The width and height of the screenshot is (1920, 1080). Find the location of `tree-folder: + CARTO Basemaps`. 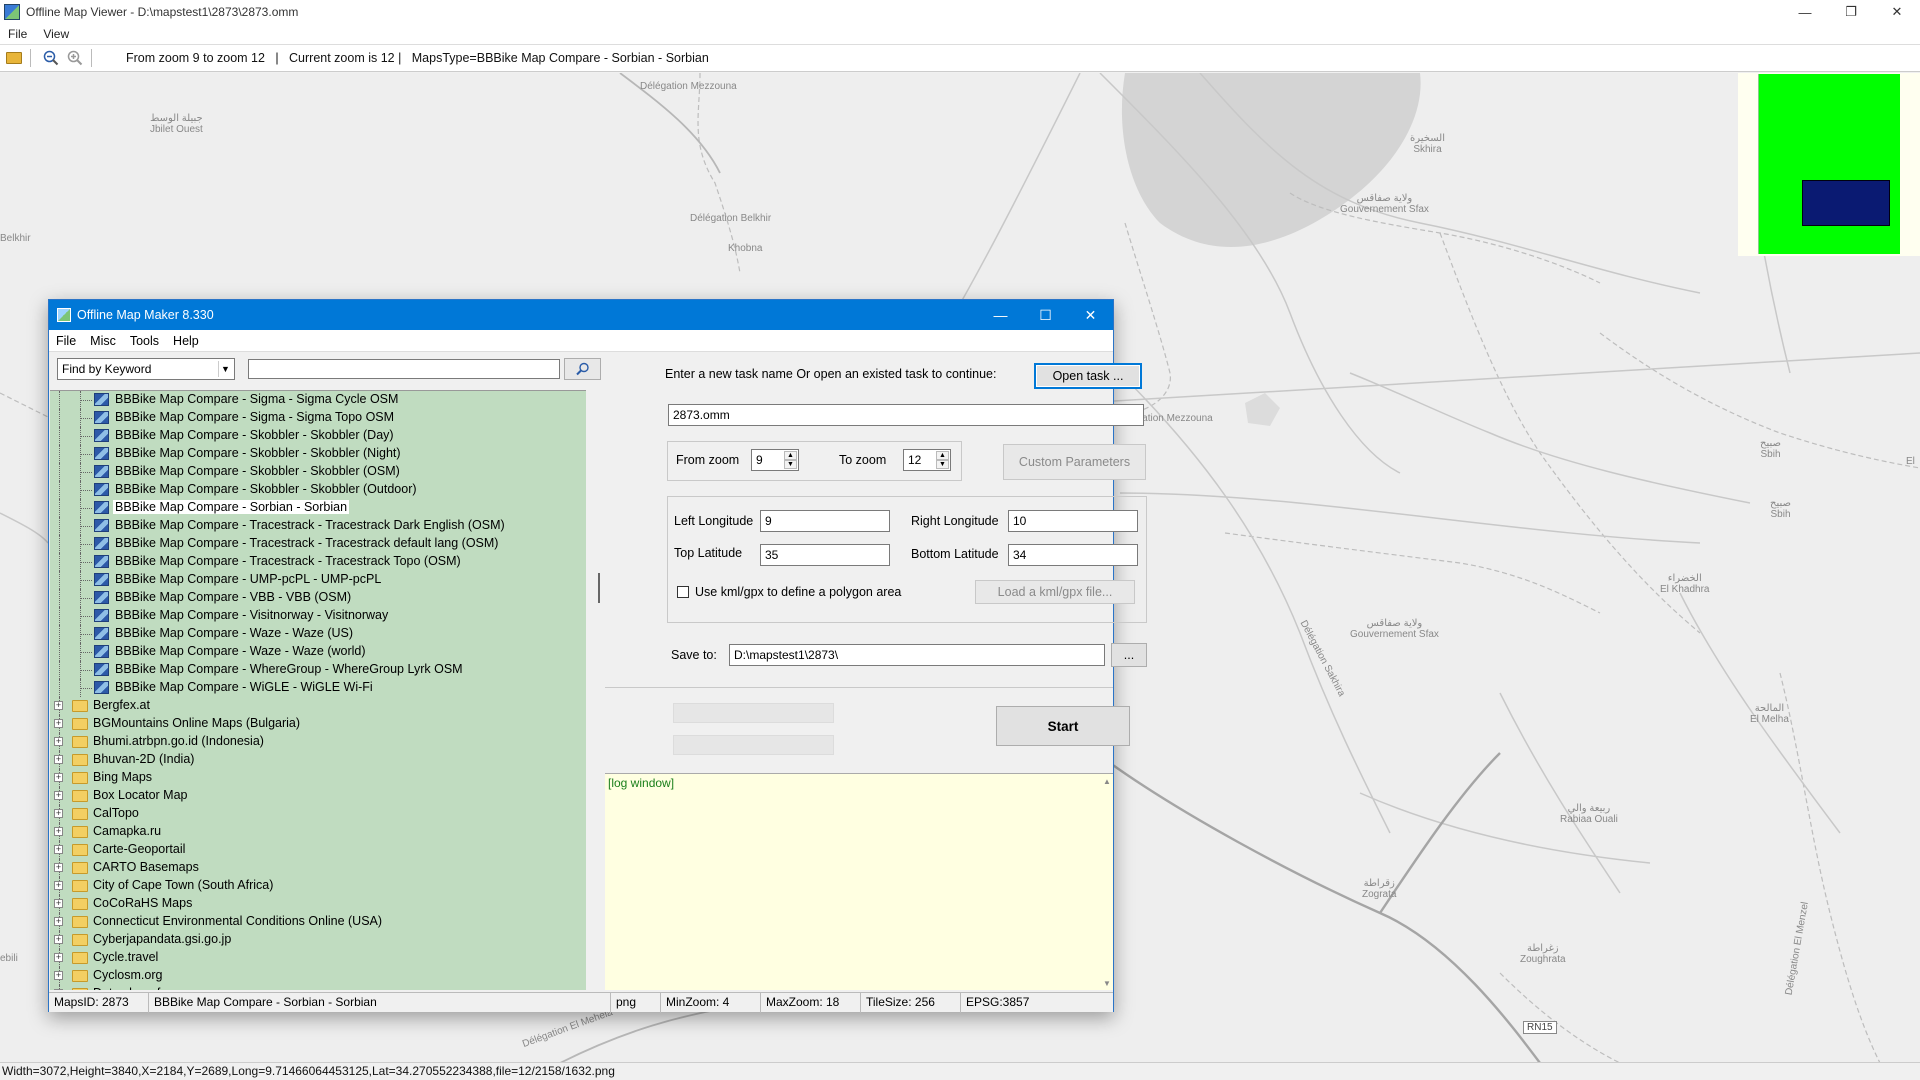

tree-folder: + CARTO Basemaps is located at coordinates (318, 868).